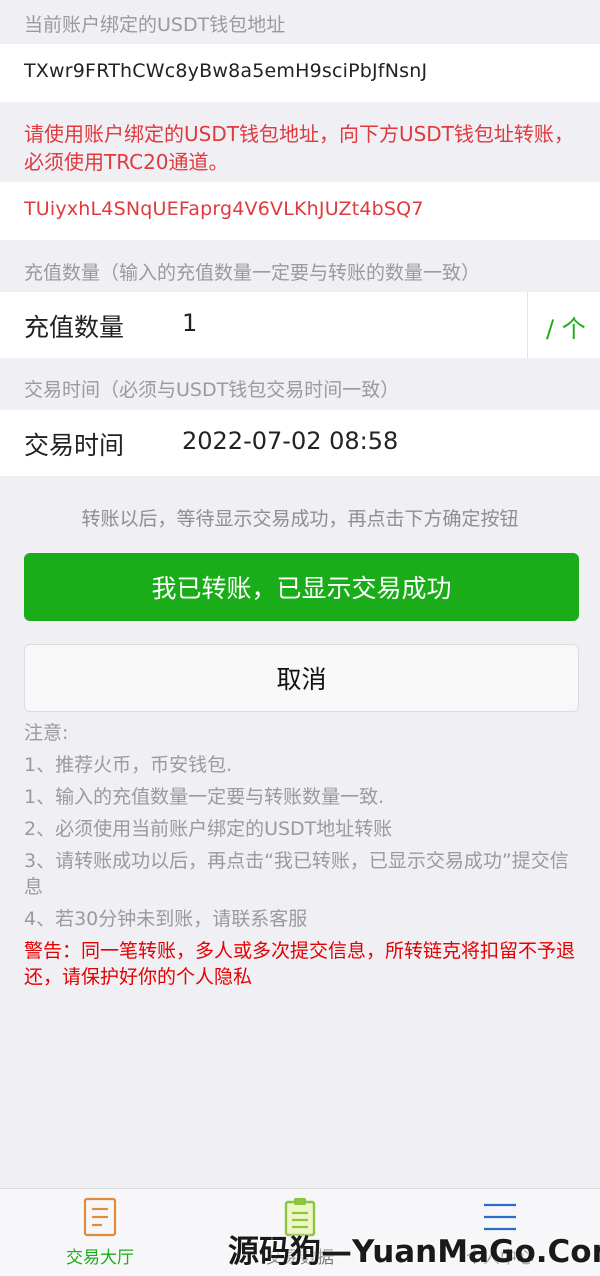  Describe the element at coordinates (128, 765) in the screenshot. I see `note-item: 1、推荐火币，币安钱包.` at that location.